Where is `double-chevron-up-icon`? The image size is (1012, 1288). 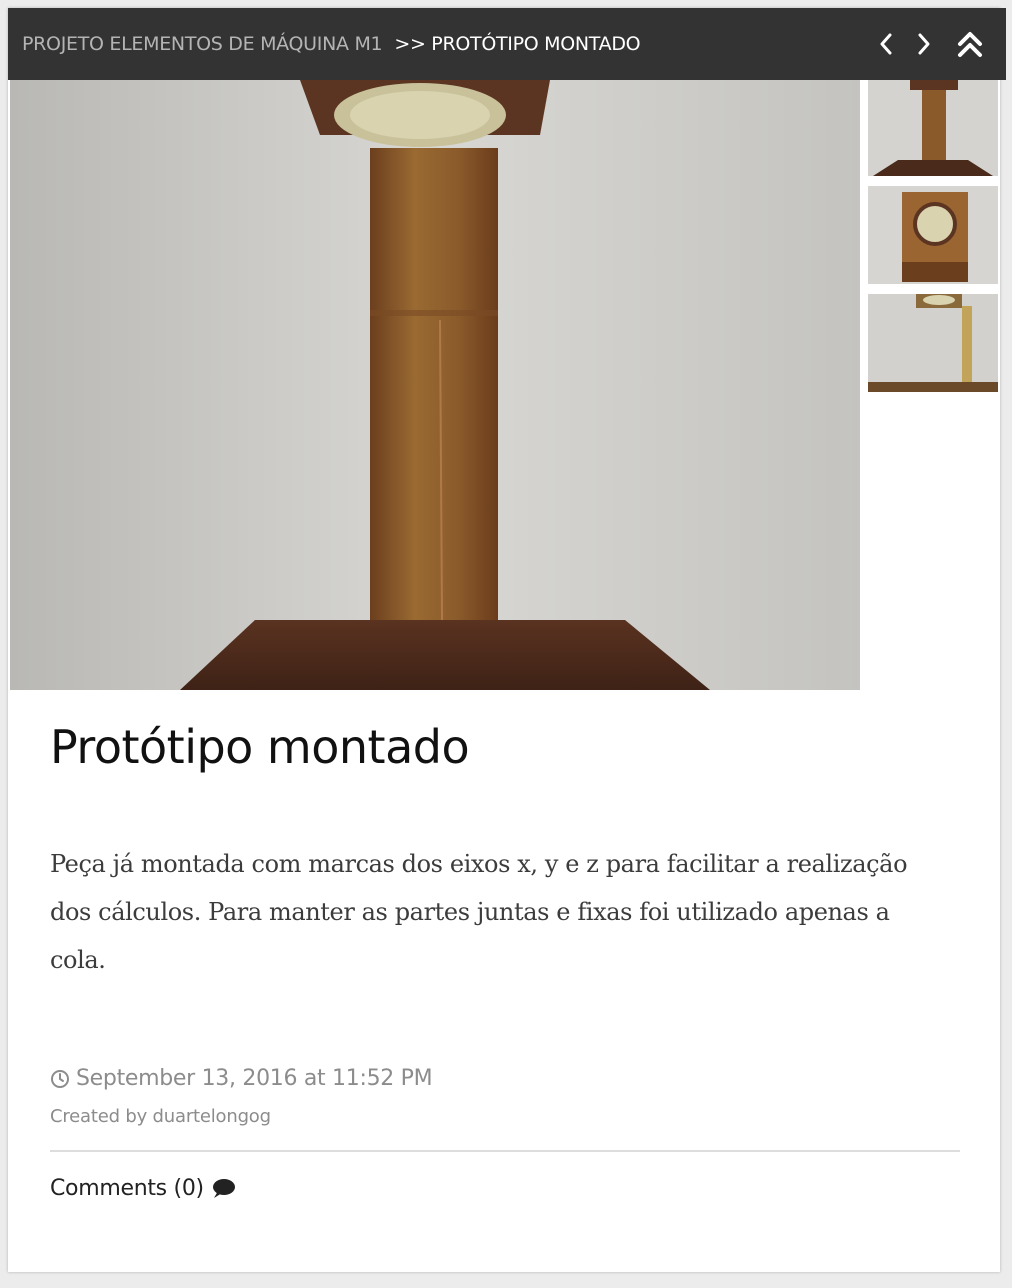
double-chevron-up-icon is located at coordinates (970, 44).